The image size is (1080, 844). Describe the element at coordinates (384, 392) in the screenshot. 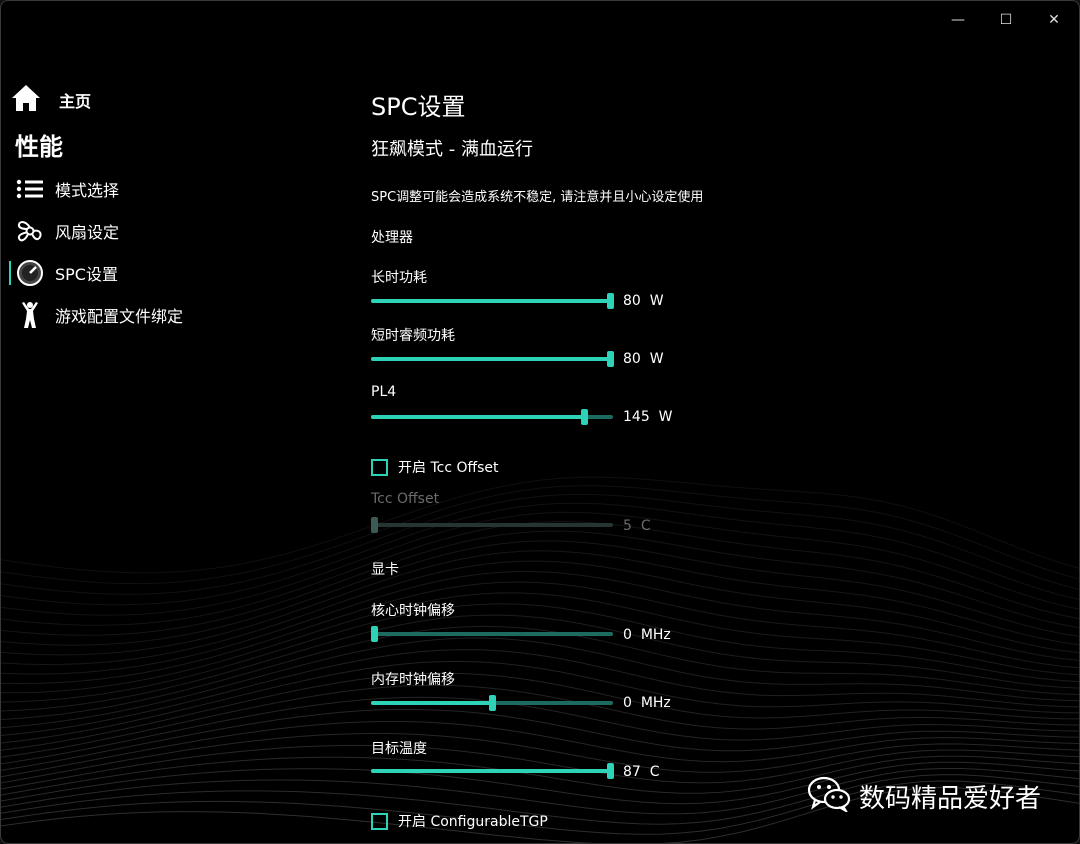

I see `slider-label: PL4` at that location.